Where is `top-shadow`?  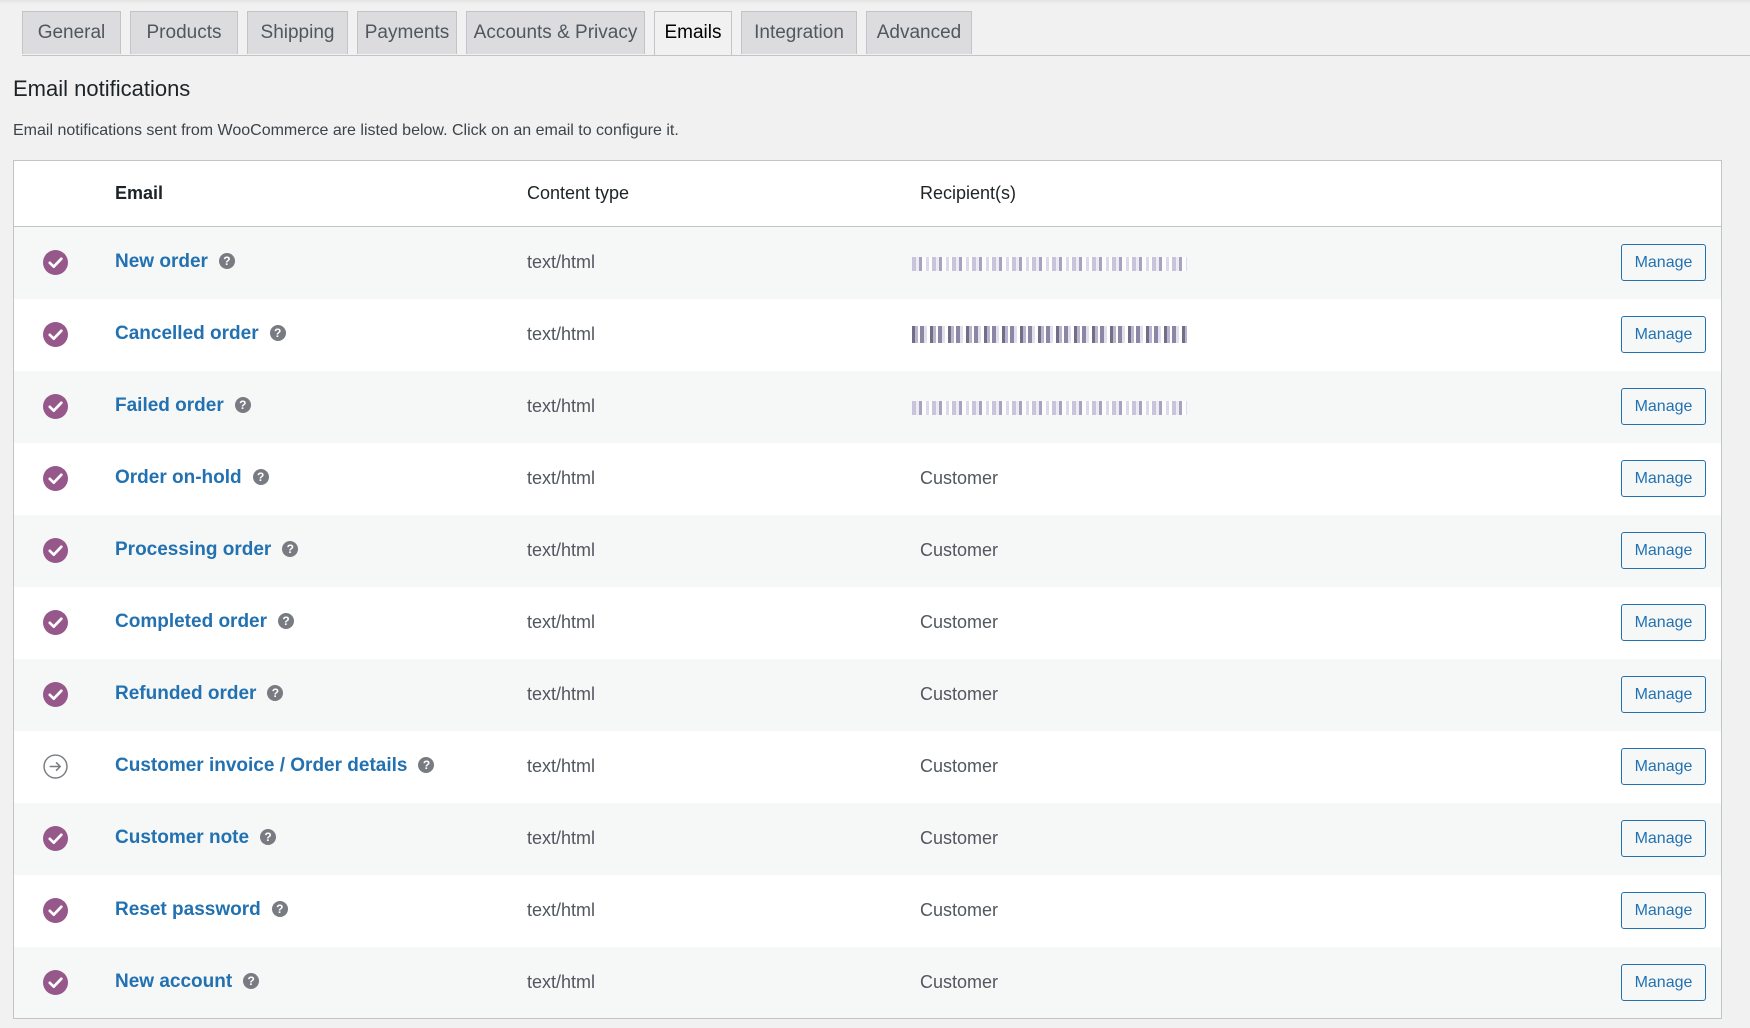 top-shadow is located at coordinates (875, 2).